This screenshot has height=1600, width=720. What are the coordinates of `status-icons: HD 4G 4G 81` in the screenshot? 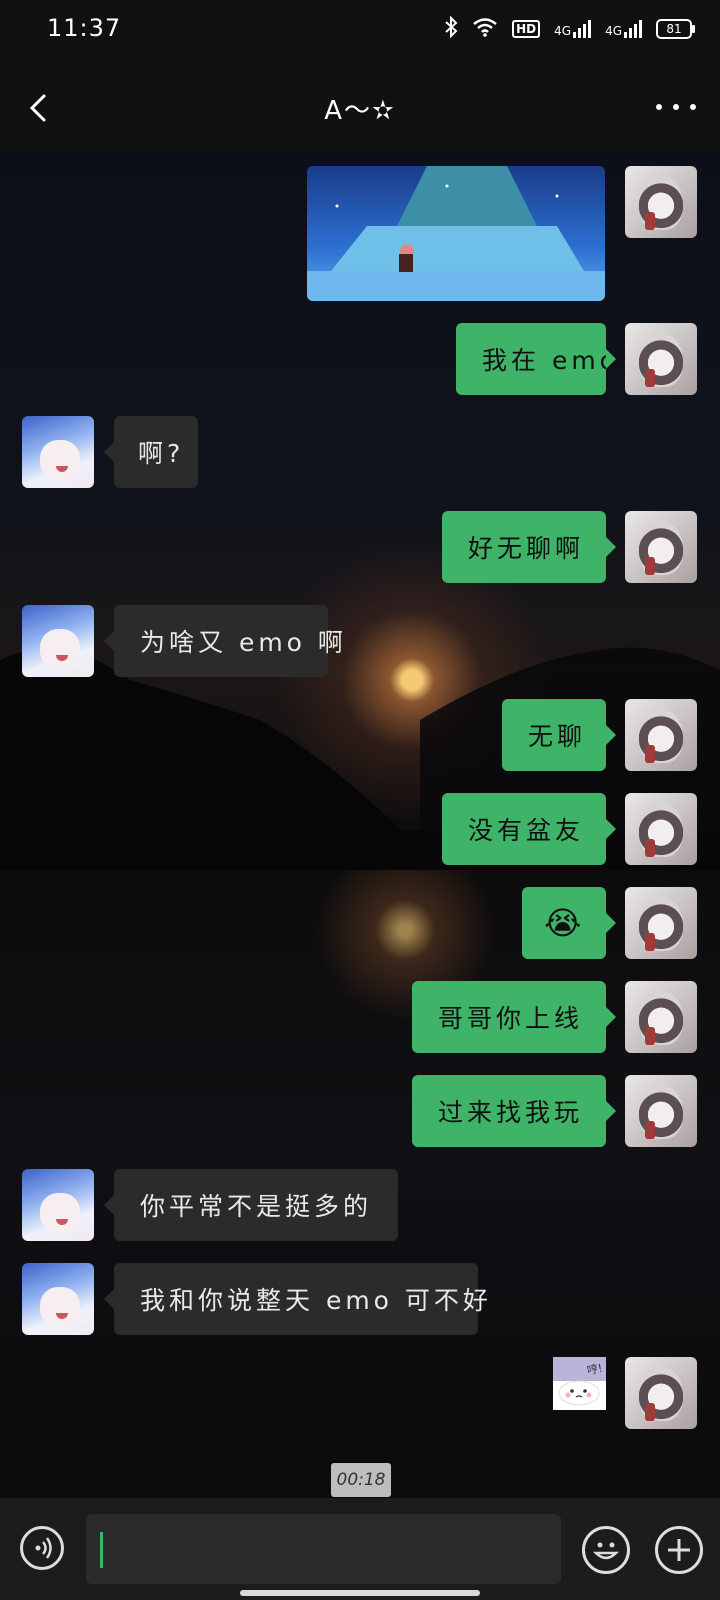 It's located at (569, 28).